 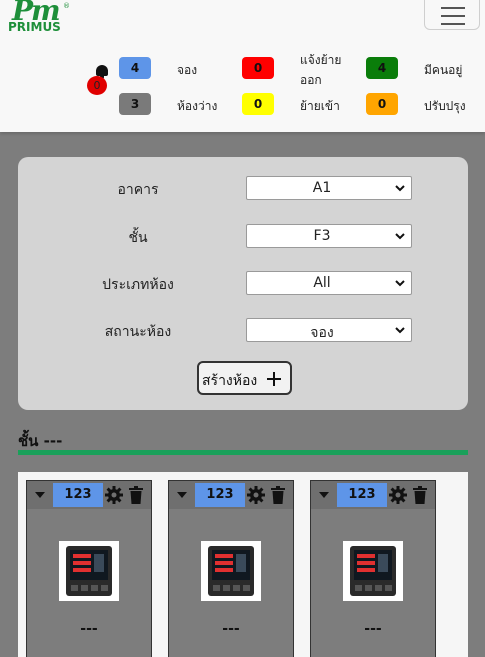 I want to click on stat-moveout-count: 0, so click(x=258, y=68).